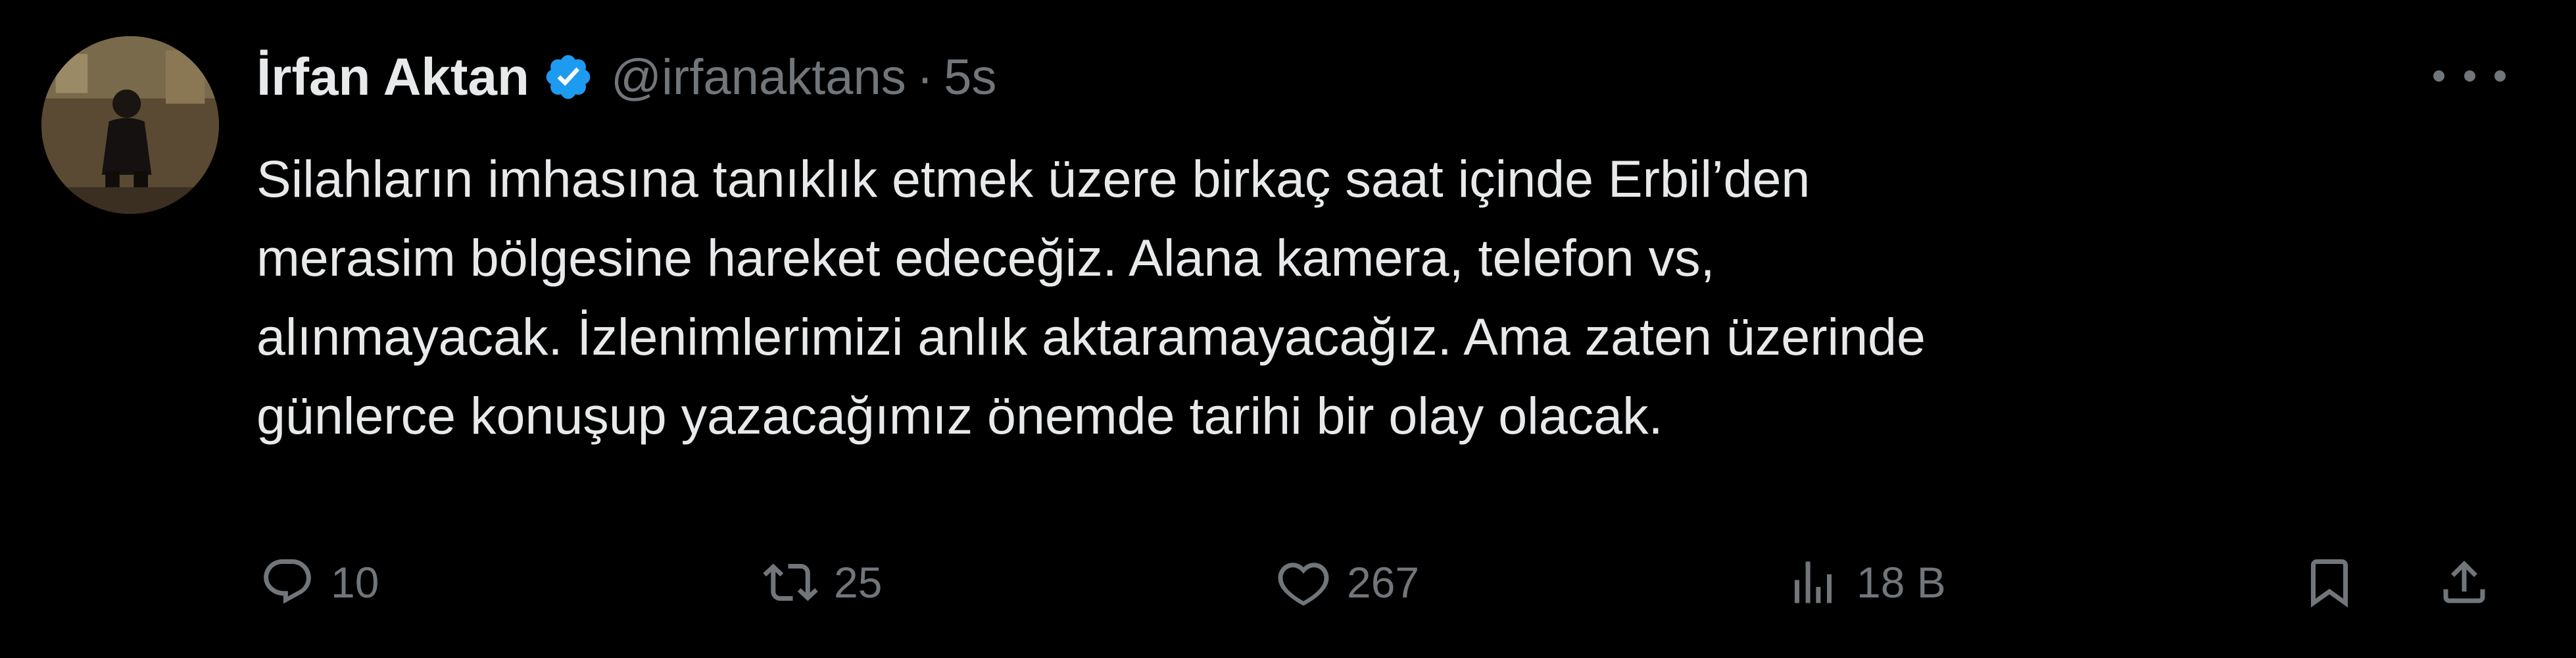 This screenshot has height=658, width=2576. Describe the element at coordinates (1814, 582) in the screenshot. I see `views-icon` at that location.